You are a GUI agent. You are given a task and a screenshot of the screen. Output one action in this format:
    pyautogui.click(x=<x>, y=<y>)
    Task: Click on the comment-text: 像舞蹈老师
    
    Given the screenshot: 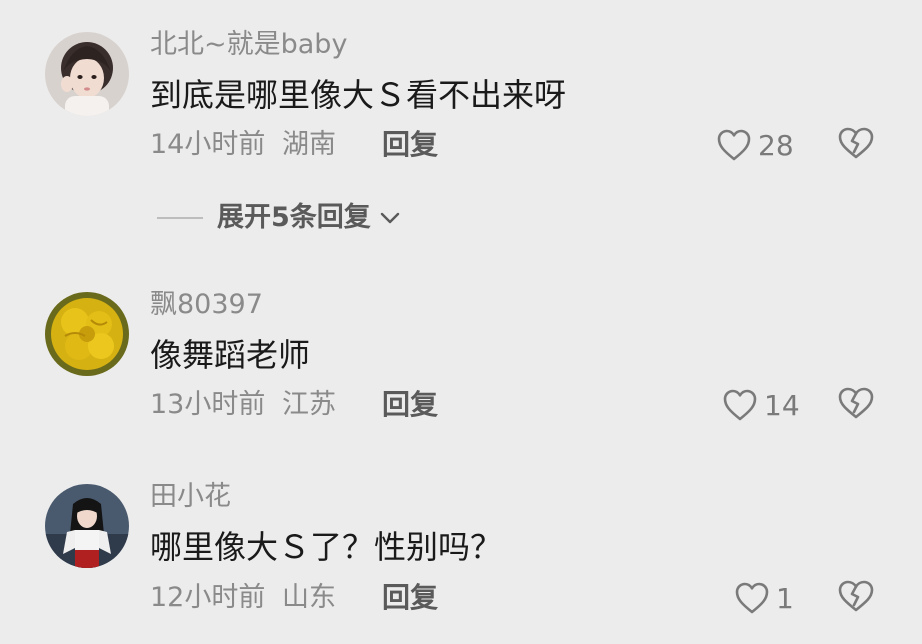 What is the action you would take?
    pyautogui.click(x=230, y=355)
    